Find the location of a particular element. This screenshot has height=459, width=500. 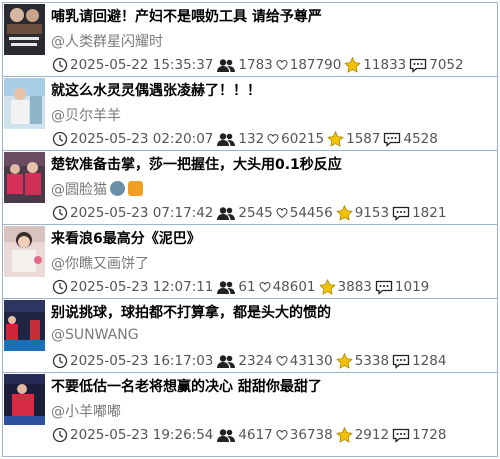

post-title: 来看浪6最高分《泥巴》 is located at coordinates (126, 238).